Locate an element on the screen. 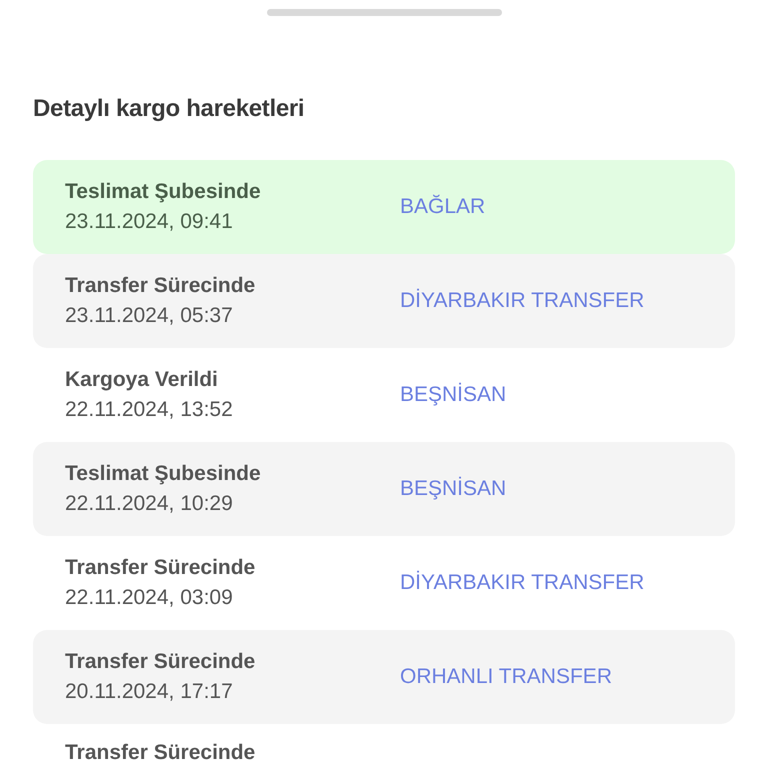 This screenshot has height=768, width=768. date-time: 22.11.2024, 13:52 is located at coordinates (149, 410).